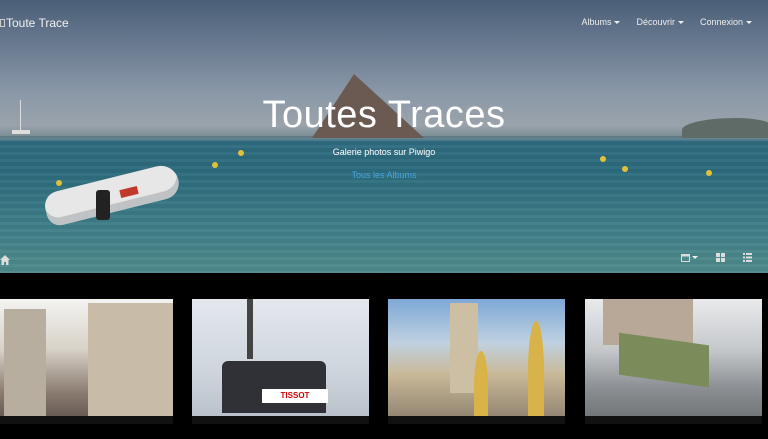 The height and width of the screenshot is (439, 768). What do you see at coordinates (5, 258) in the screenshot?
I see `home-icon` at bounding box center [5, 258].